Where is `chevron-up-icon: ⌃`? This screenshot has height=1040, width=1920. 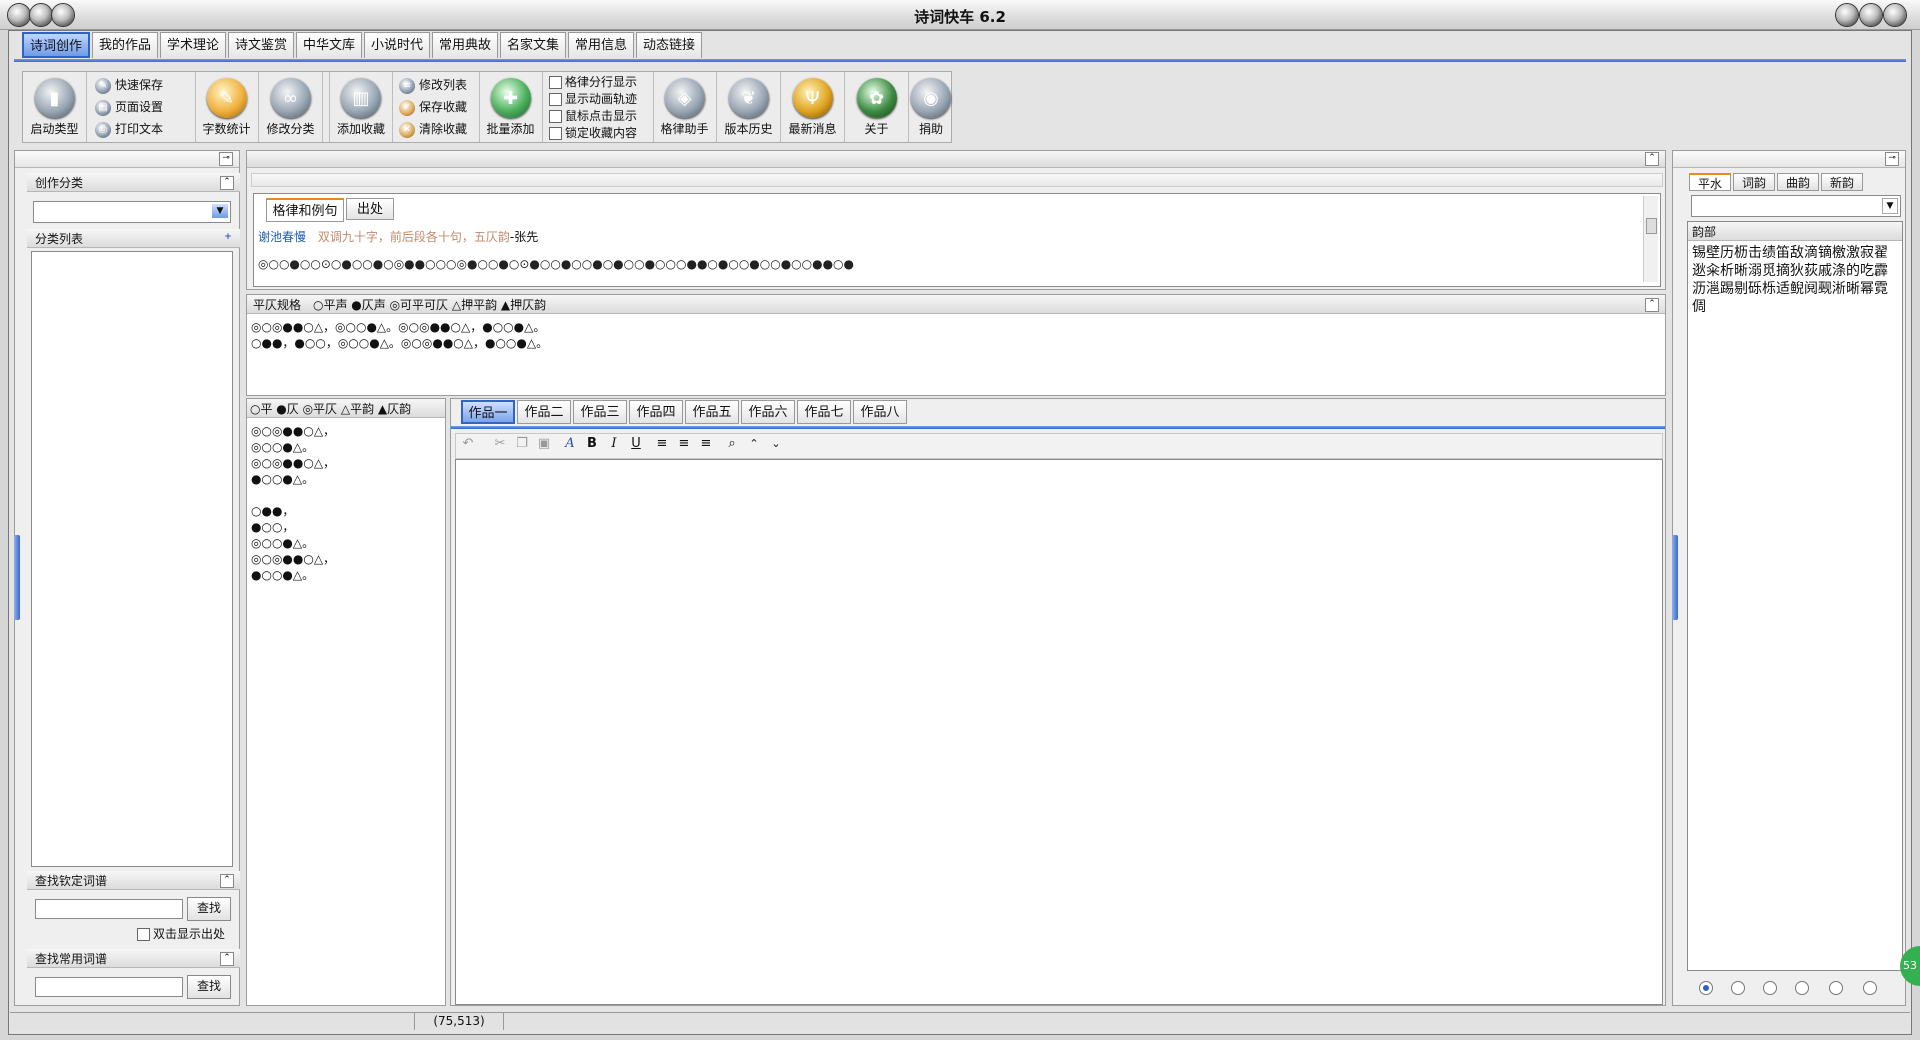 chevron-up-icon: ⌃ is located at coordinates (754, 444).